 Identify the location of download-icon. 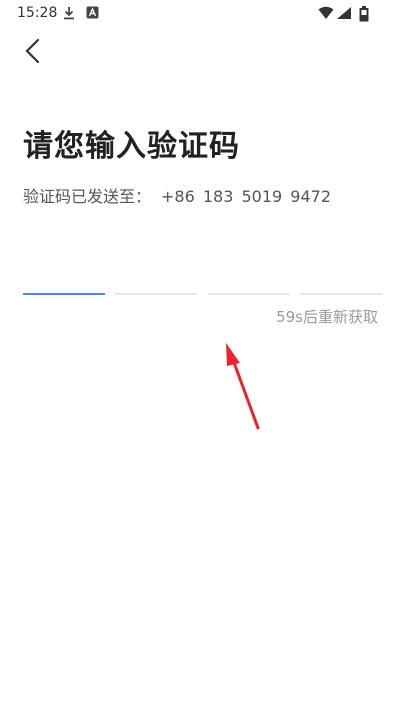
(69, 13).